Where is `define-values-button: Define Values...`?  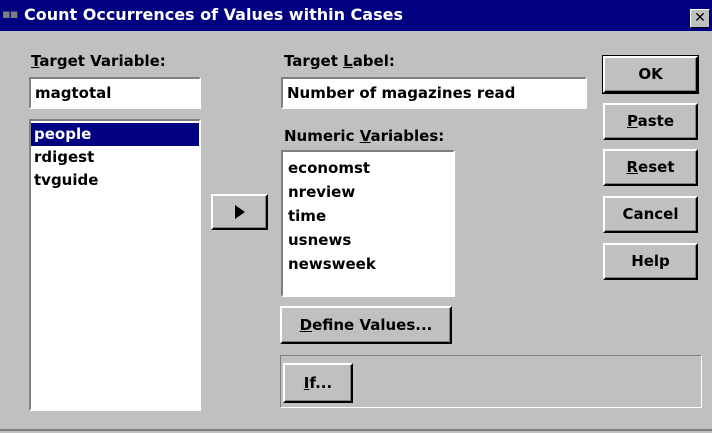 define-values-button: Define Values... is located at coordinates (366, 325).